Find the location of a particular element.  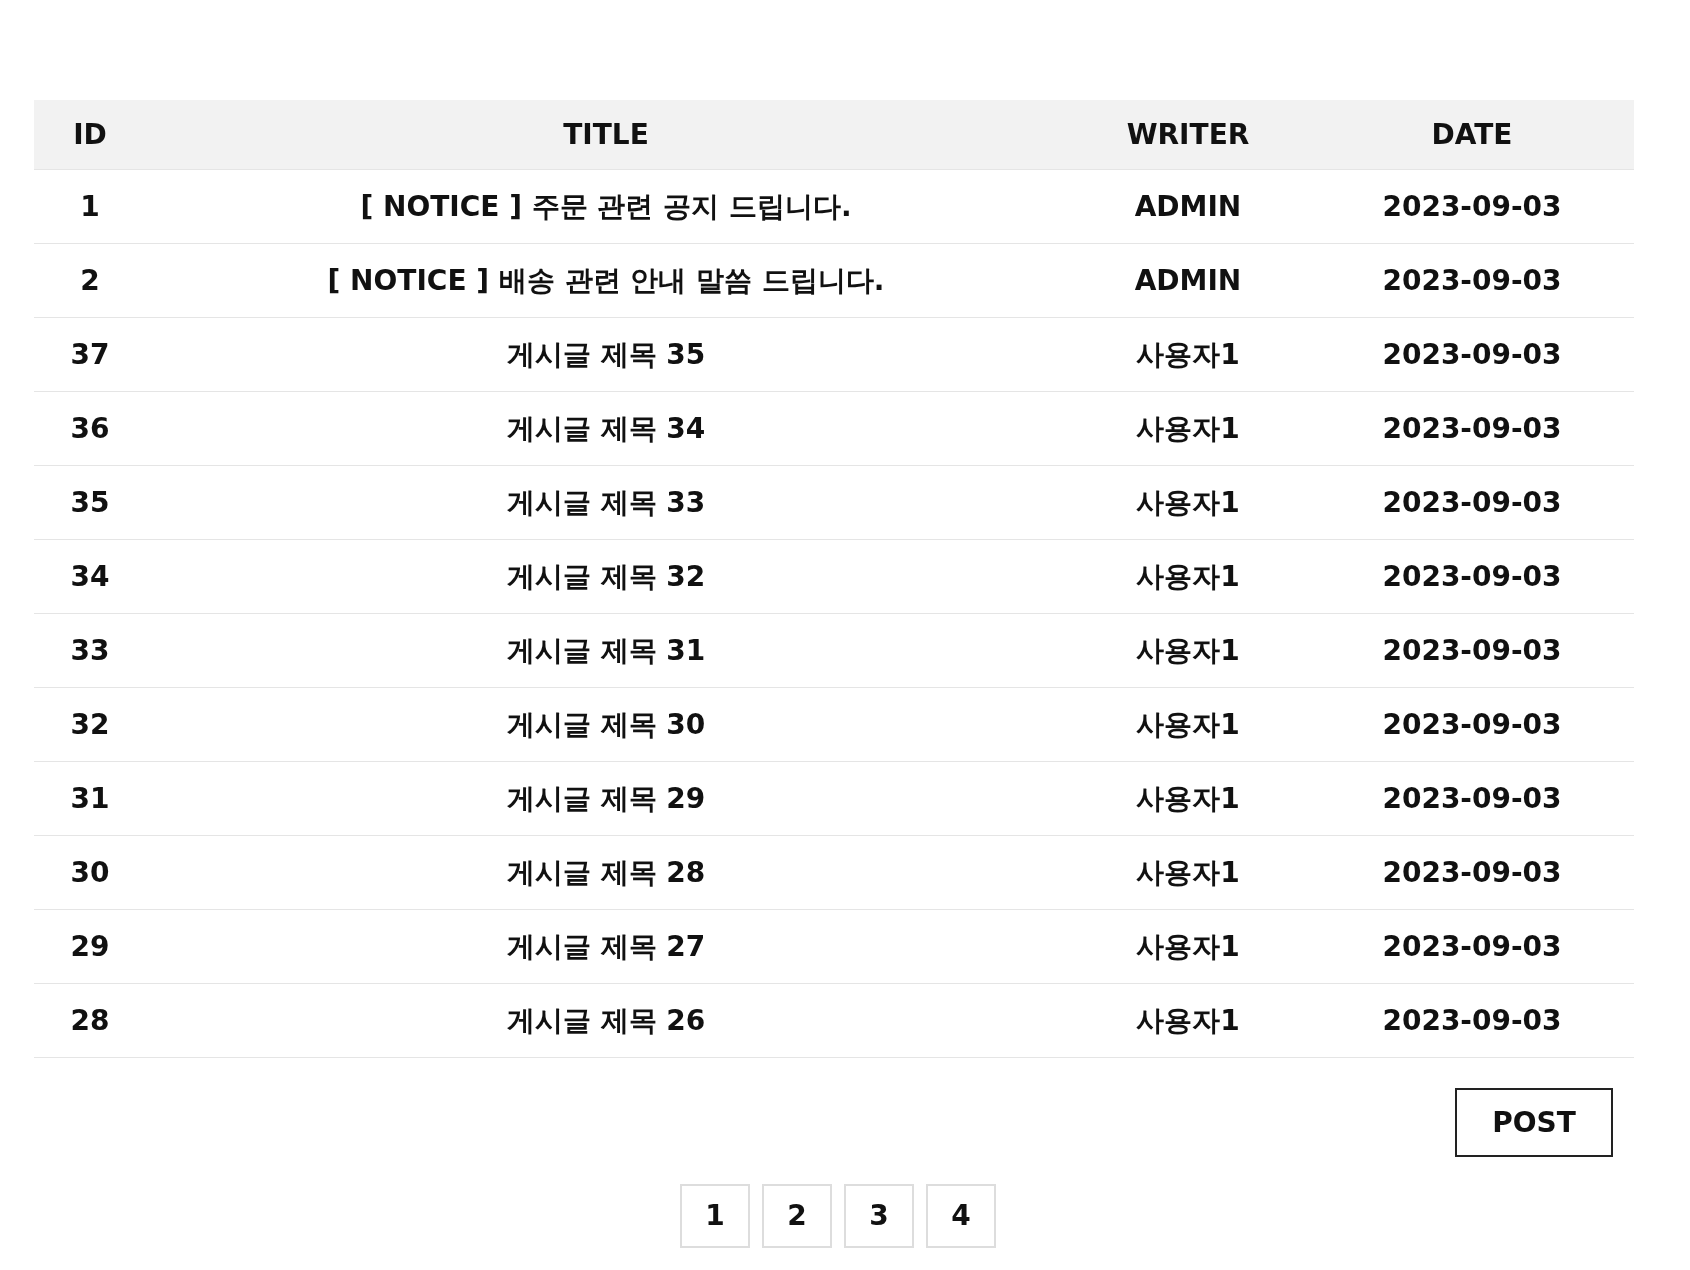

page-button: 2 is located at coordinates (797, 1216).